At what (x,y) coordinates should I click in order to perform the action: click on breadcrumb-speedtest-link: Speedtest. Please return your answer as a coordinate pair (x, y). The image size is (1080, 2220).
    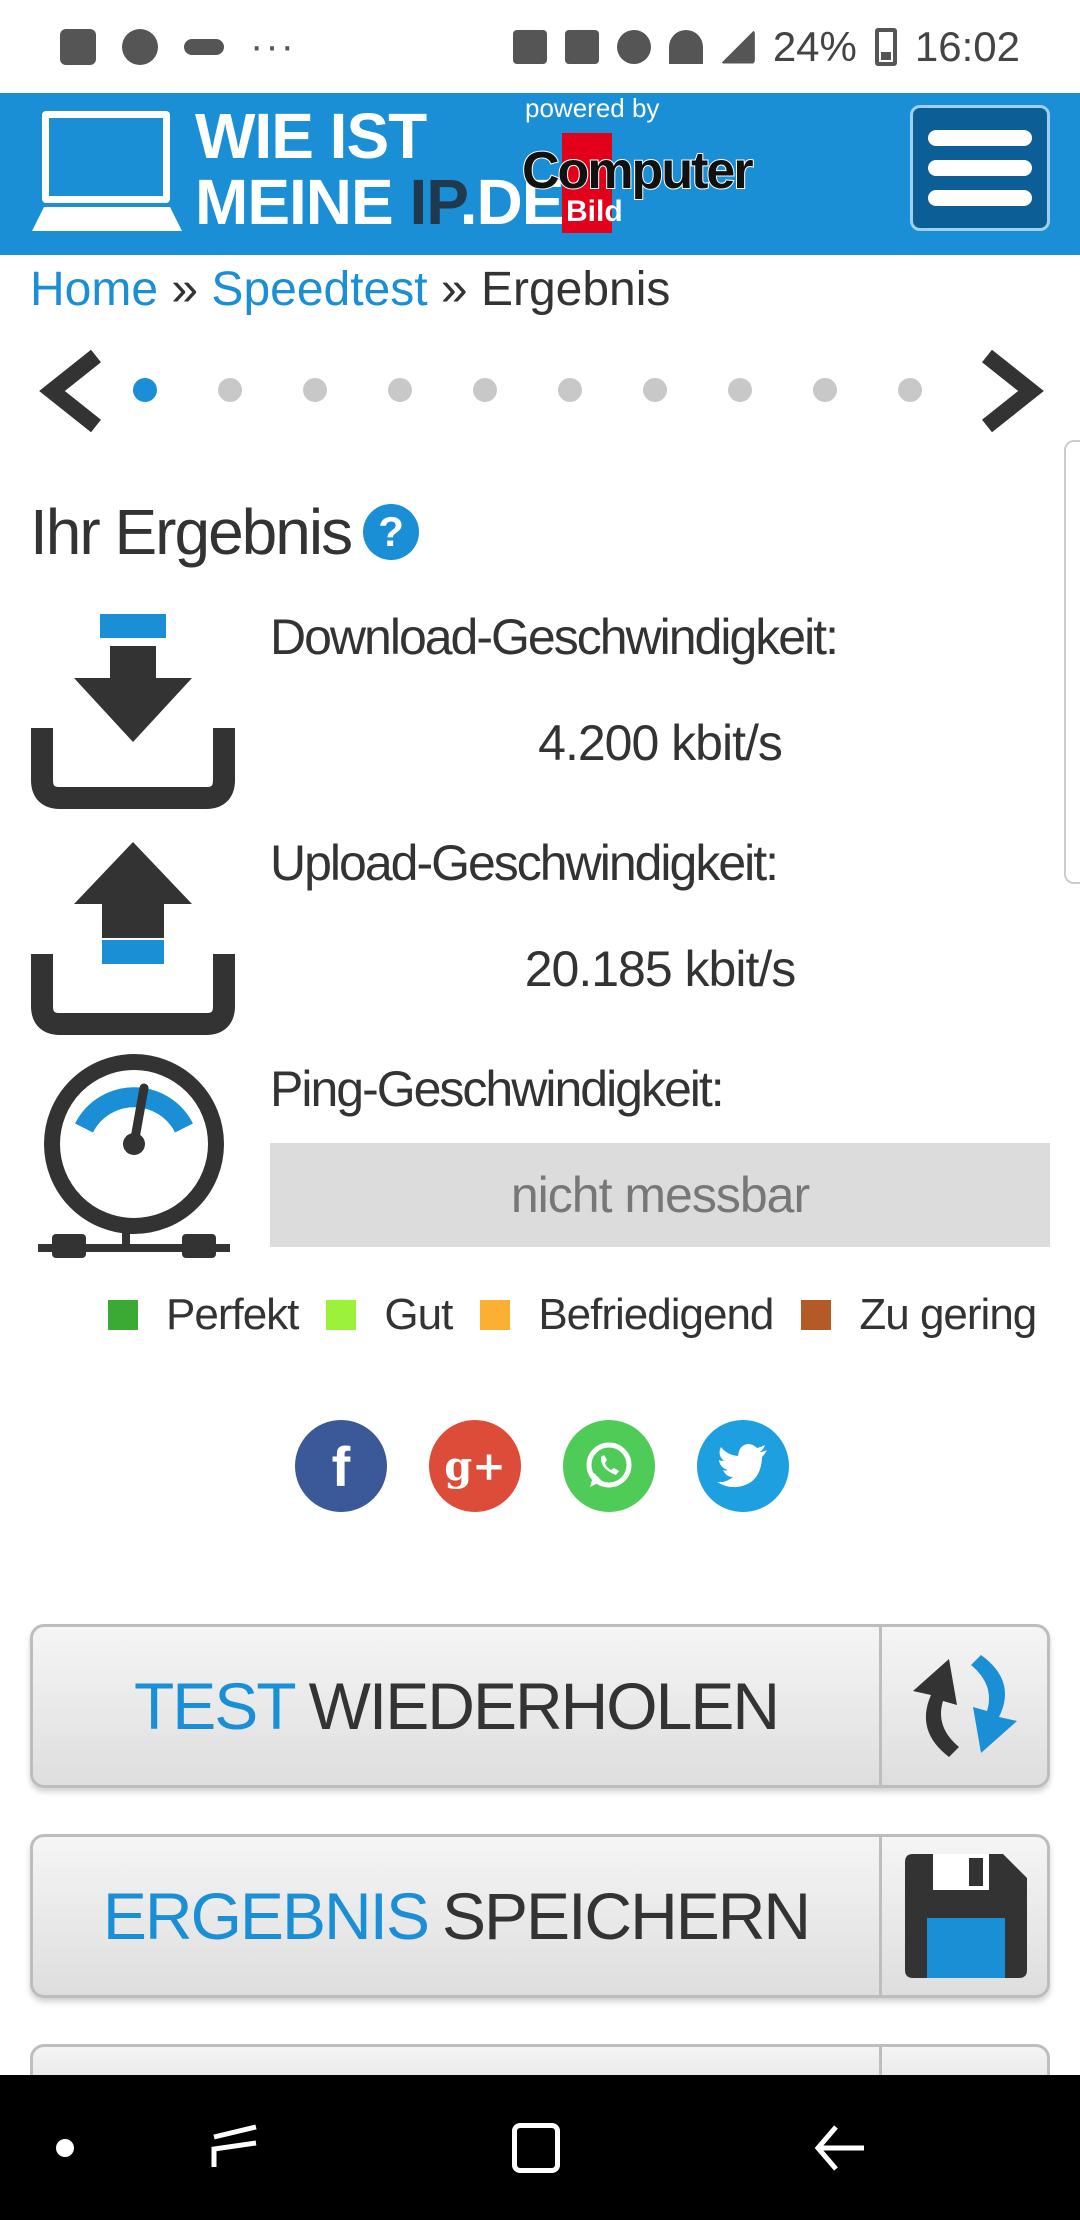
    Looking at the image, I should click on (319, 289).